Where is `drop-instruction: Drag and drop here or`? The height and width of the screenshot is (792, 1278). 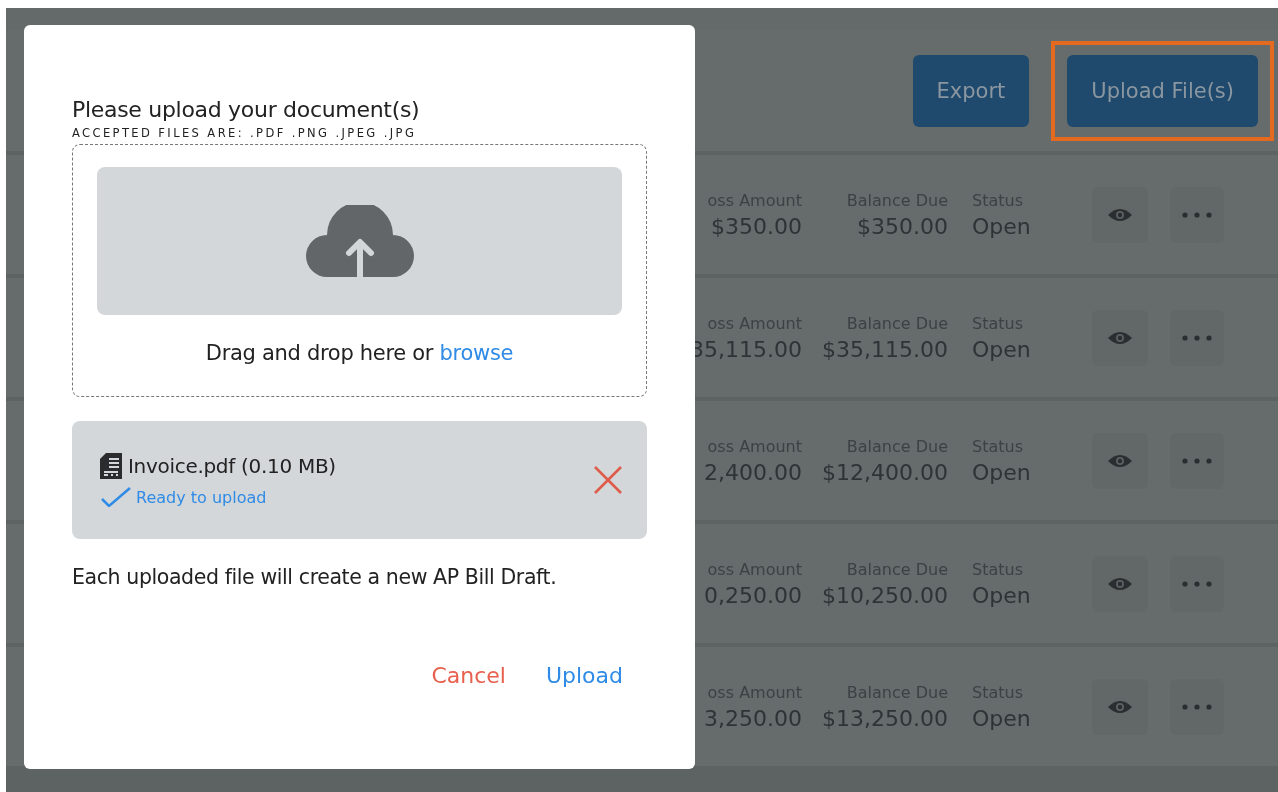 drop-instruction: Drag and drop here or is located at coordinates (319, 353).